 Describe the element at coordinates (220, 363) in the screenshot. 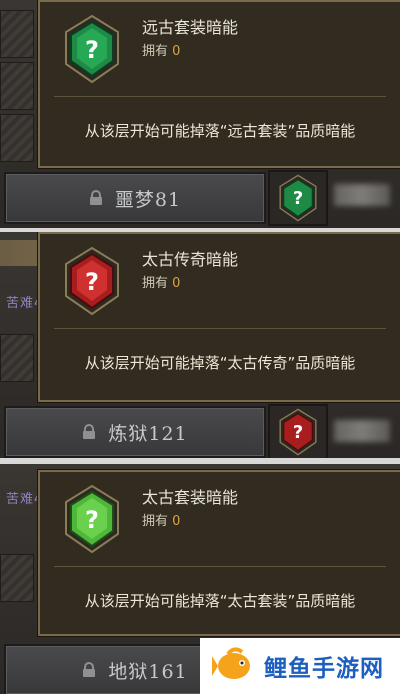

I see `tooltip-description: 从该层开始可能掉落“太古传奇”品质暗能` at that location.